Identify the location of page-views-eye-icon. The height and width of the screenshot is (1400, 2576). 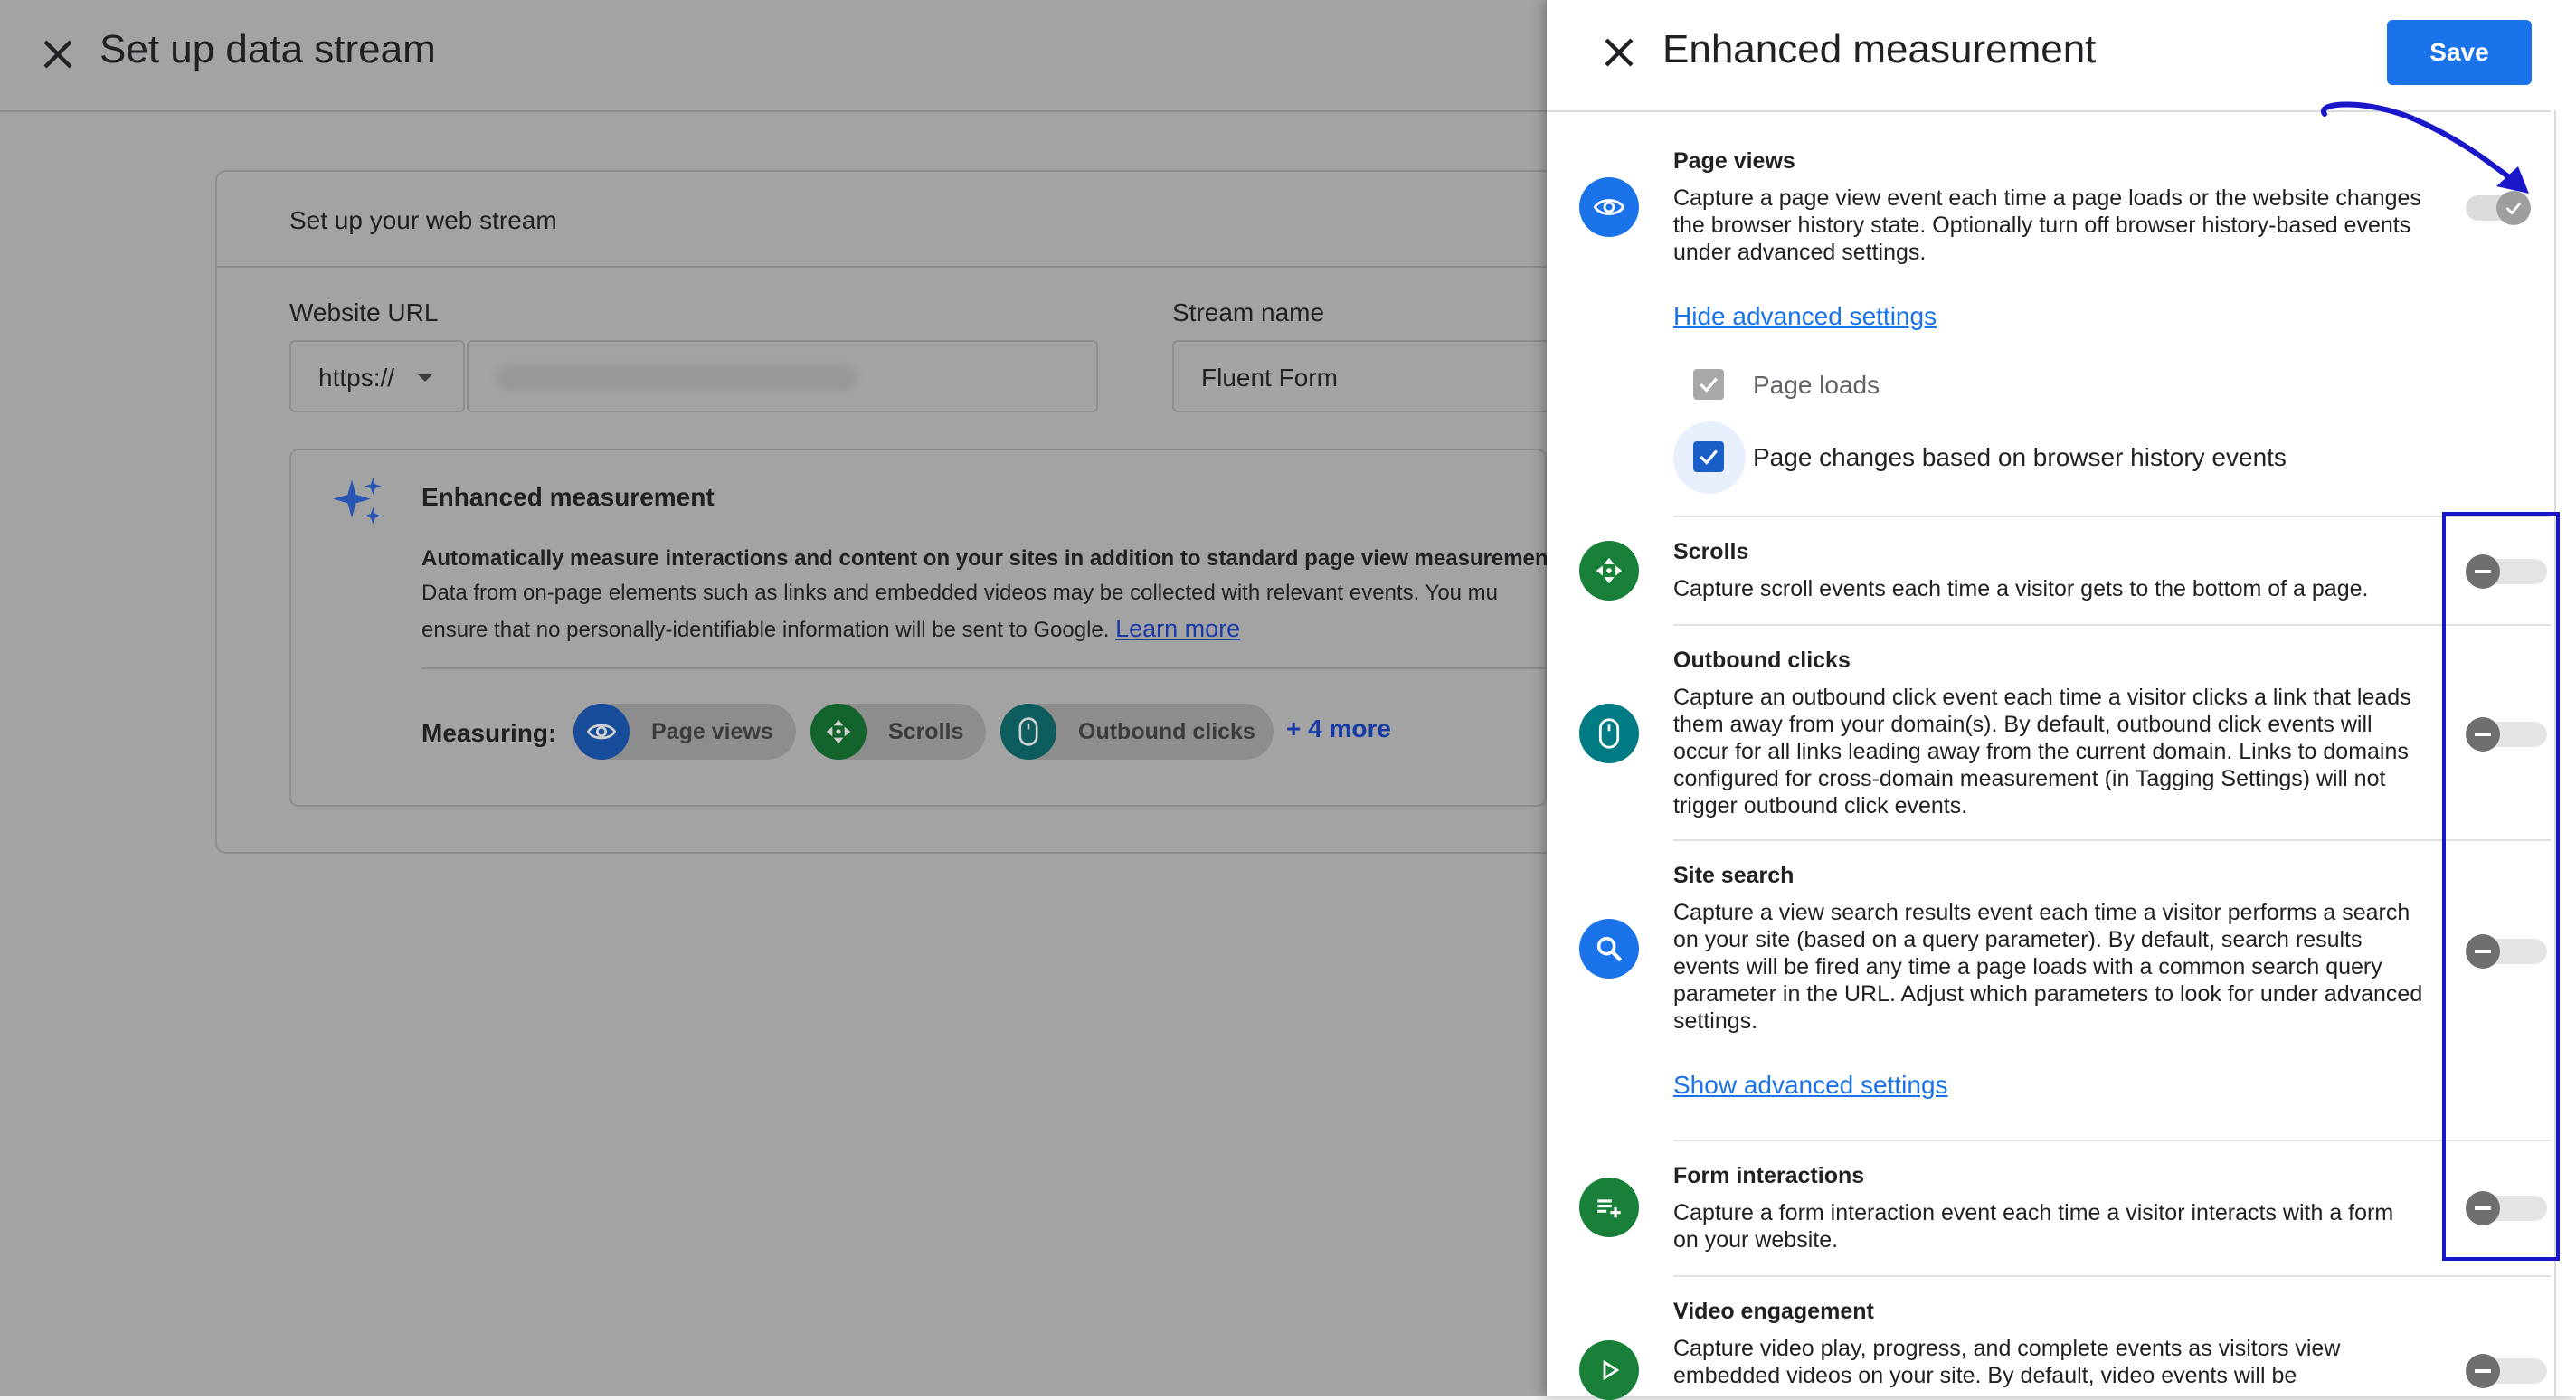
(1609, 207).